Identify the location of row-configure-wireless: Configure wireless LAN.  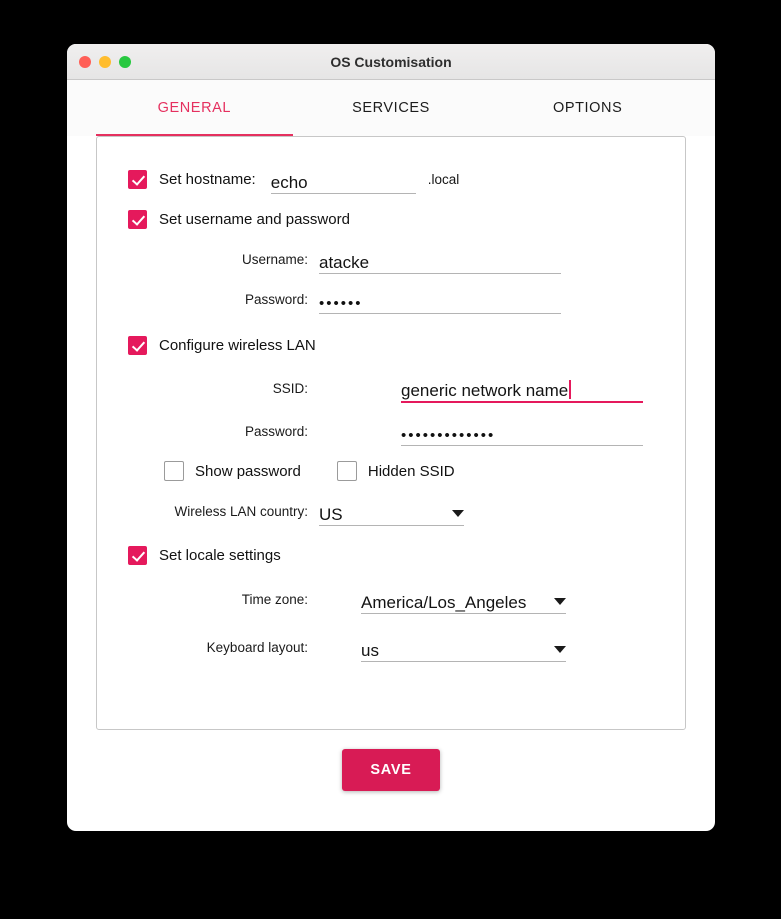
(391, 345).